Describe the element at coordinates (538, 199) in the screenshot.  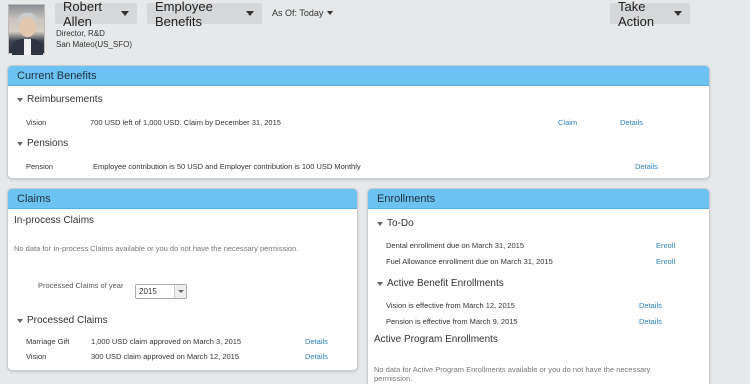
I see `panel-title: Enrollments` at that location.